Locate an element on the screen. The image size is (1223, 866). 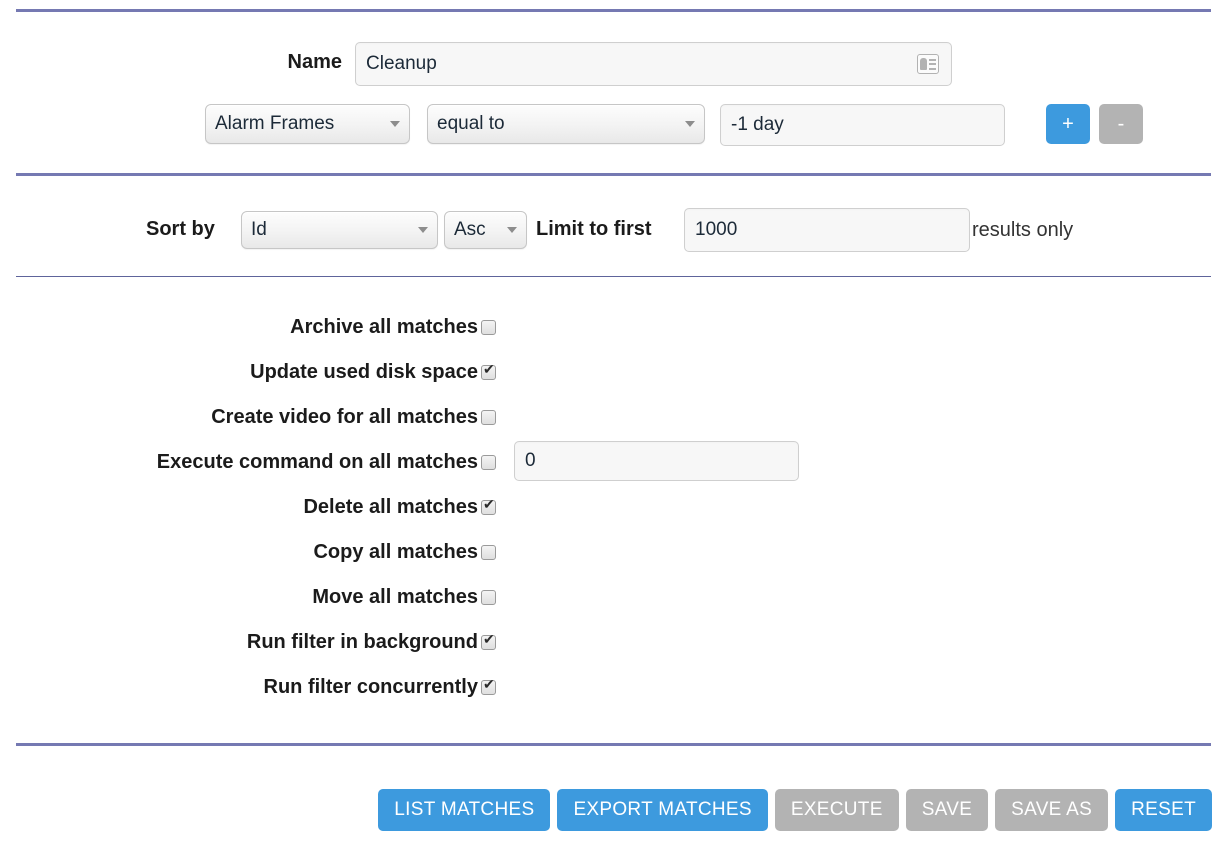
name-label: Name is located at coordinates (314, 62).